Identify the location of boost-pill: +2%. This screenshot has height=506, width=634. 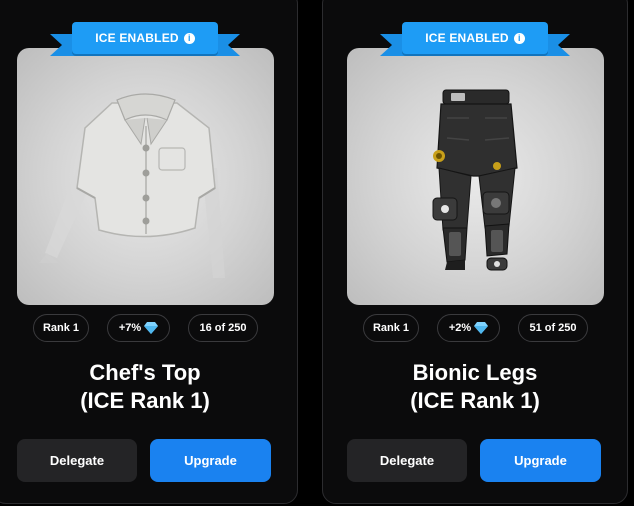
(468, 328).